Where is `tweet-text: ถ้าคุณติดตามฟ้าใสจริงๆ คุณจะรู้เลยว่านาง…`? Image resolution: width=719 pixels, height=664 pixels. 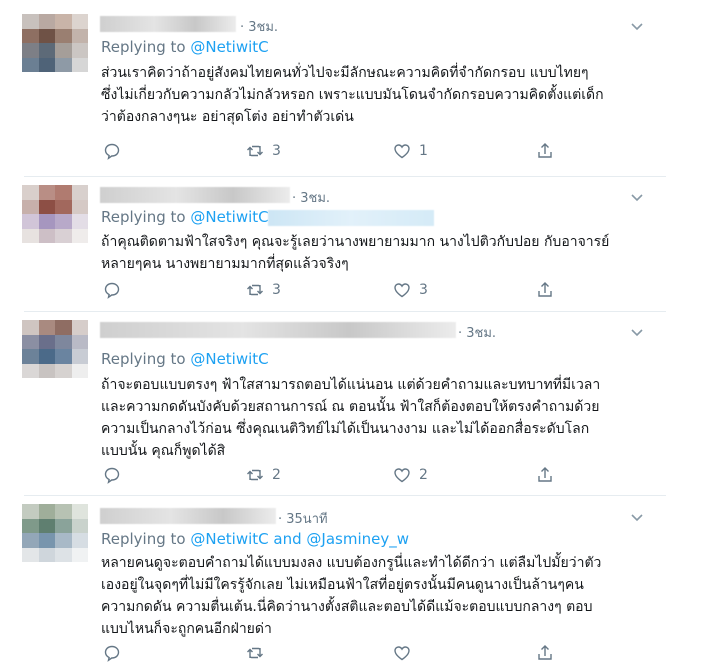
tweet-text: ถ้าคุณติดตามฟ้าใสจริงๆ คุณจะรู้เลยว่านาง… is located at coordinates (377, 253).